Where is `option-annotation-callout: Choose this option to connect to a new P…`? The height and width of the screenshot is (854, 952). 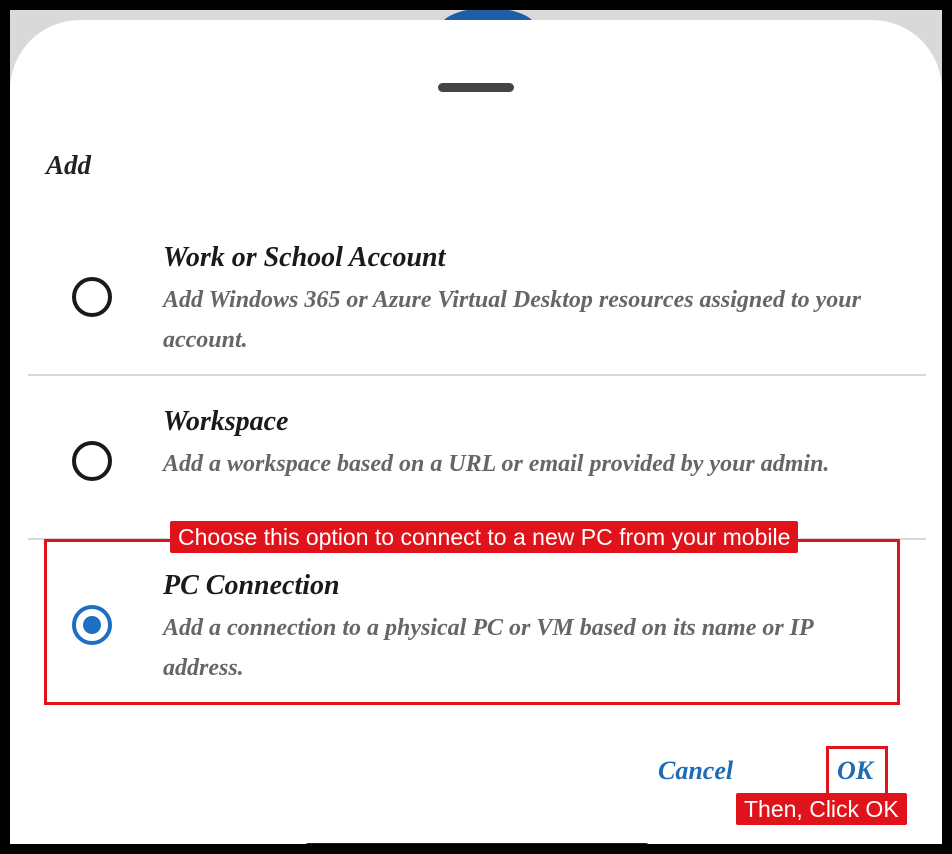
option-annotation-callout: Choose this option to connect to a new P… is located at coordinates (484, 537).